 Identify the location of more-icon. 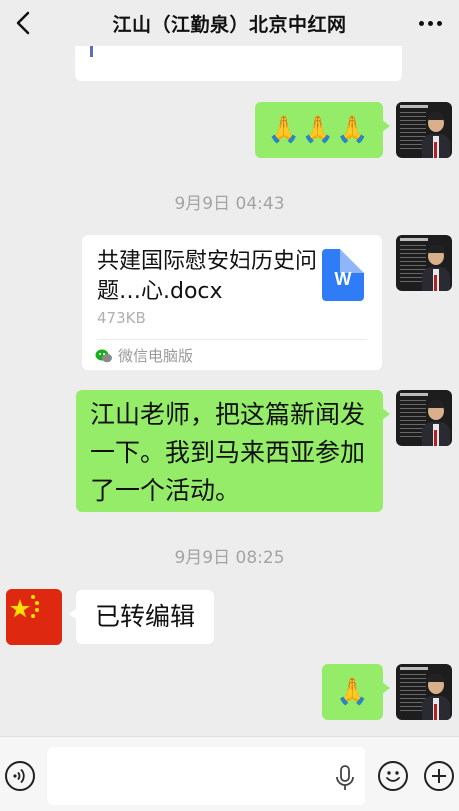
(421, 23).